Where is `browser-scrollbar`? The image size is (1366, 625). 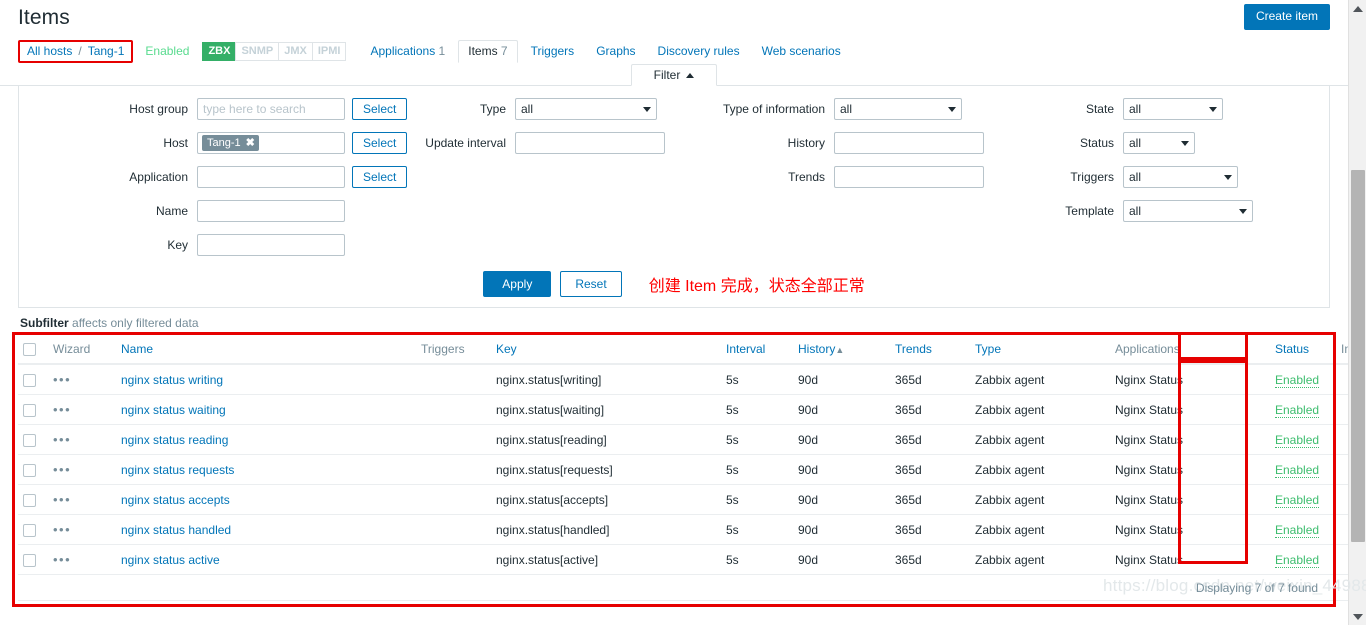
browser-scrollbar is located at coordinates (1357, 312).